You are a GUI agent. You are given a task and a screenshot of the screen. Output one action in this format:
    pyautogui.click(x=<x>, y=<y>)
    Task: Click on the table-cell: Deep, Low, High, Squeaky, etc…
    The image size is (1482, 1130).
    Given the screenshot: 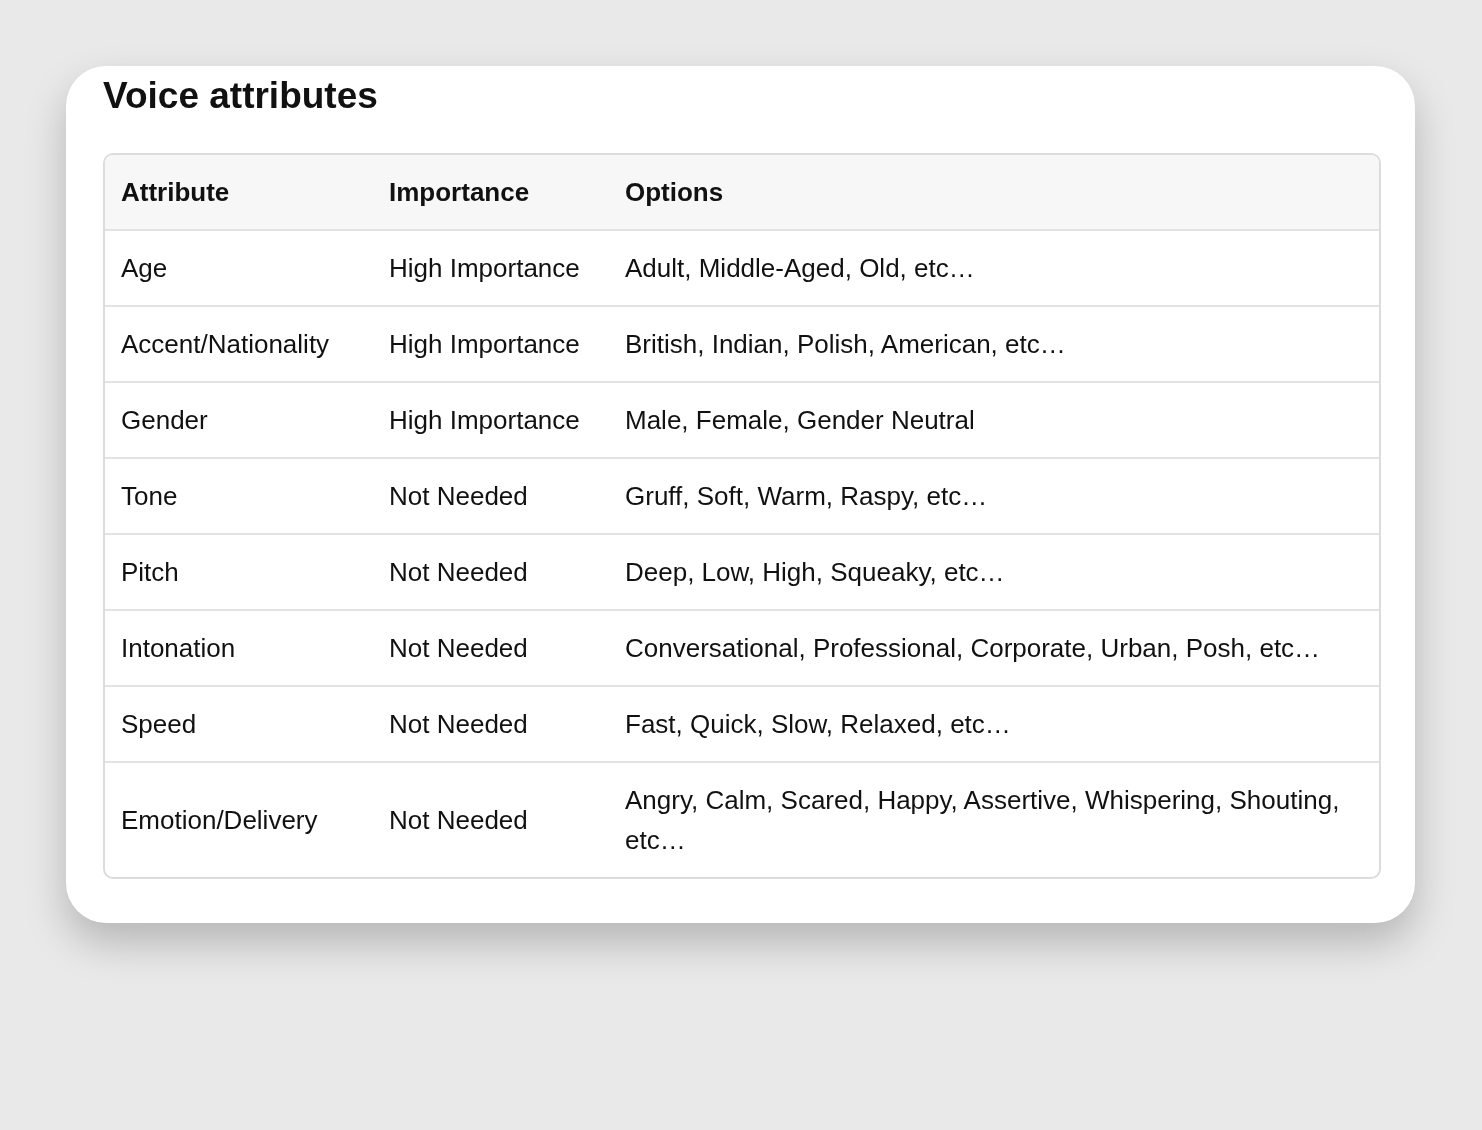 What is the action you would take?
    pyautogui.click(x=994, y=572)
    